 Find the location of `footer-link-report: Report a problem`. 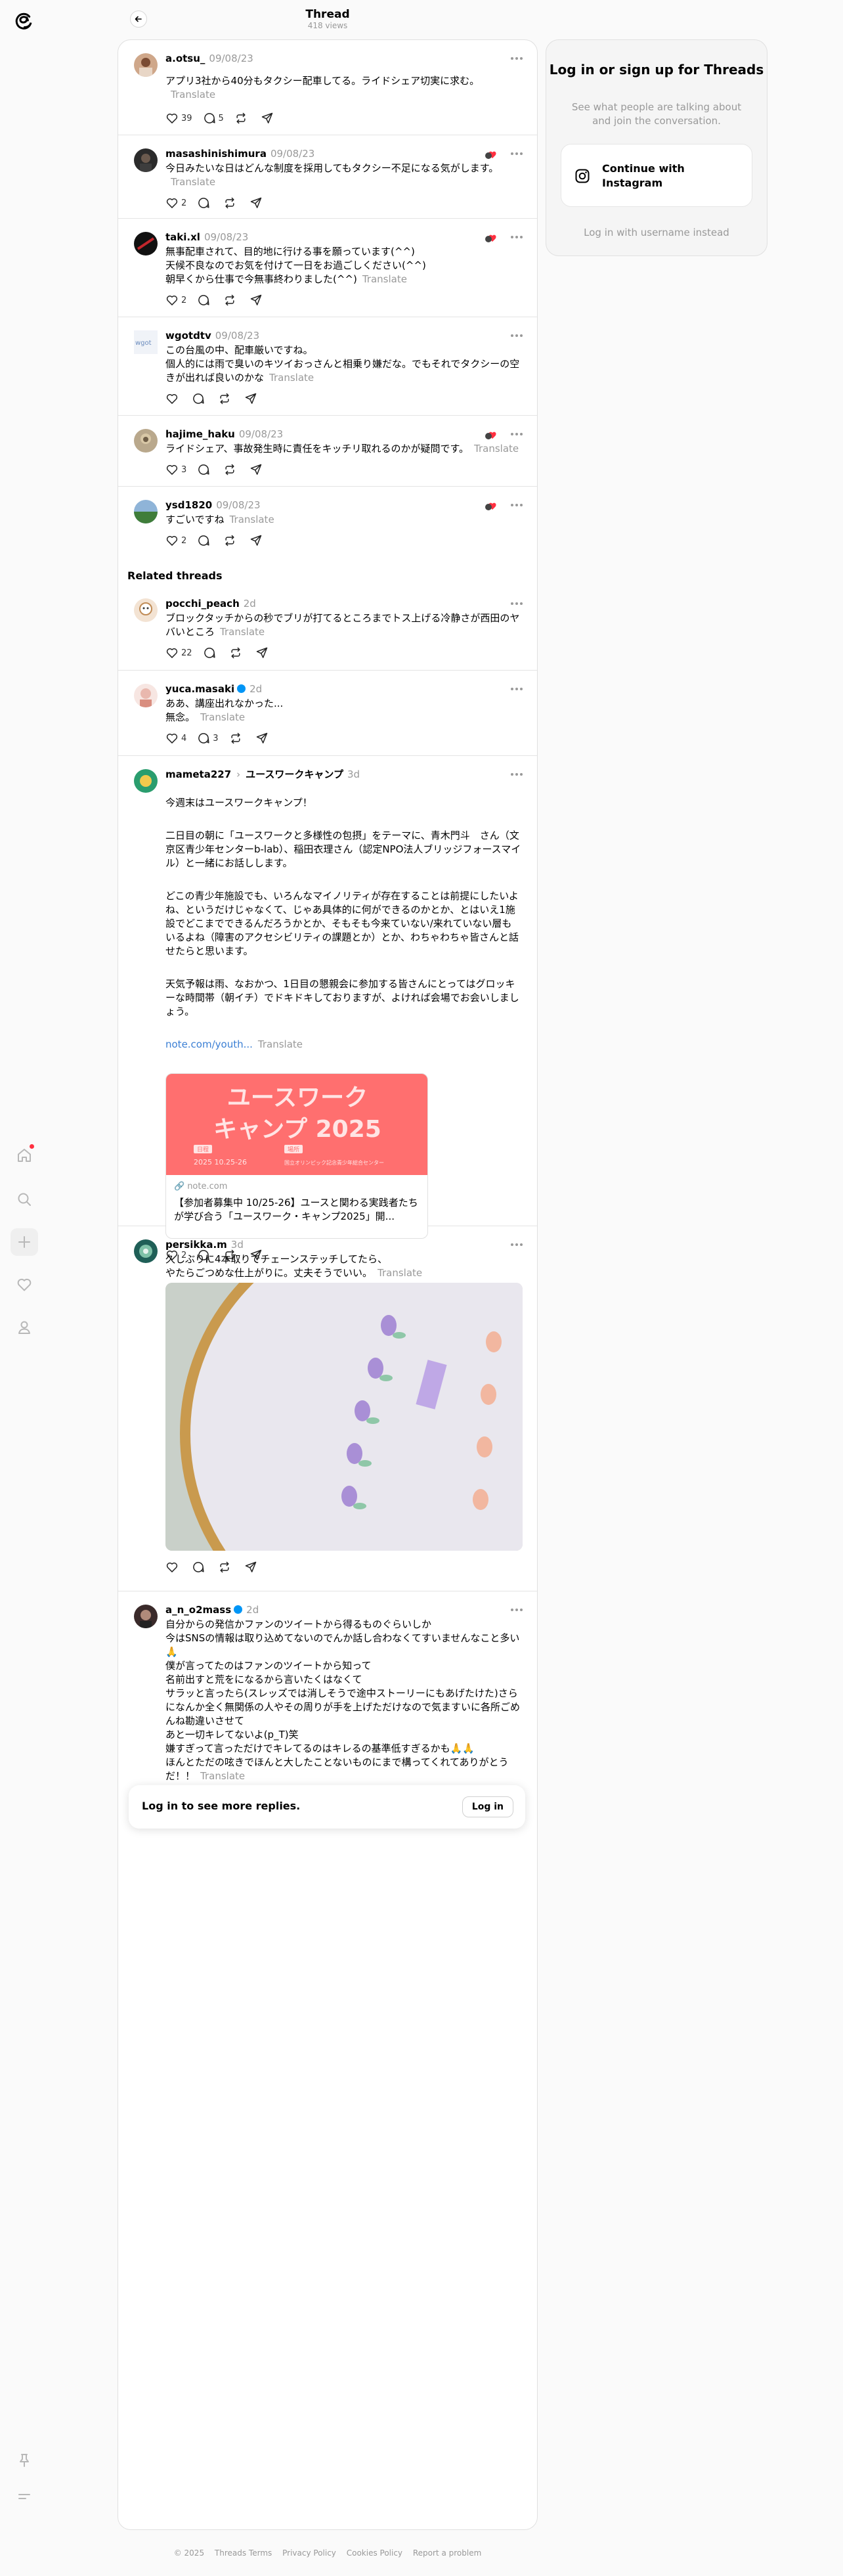

footer-link-report: Report a problem is located at coordinates (447, 2553).